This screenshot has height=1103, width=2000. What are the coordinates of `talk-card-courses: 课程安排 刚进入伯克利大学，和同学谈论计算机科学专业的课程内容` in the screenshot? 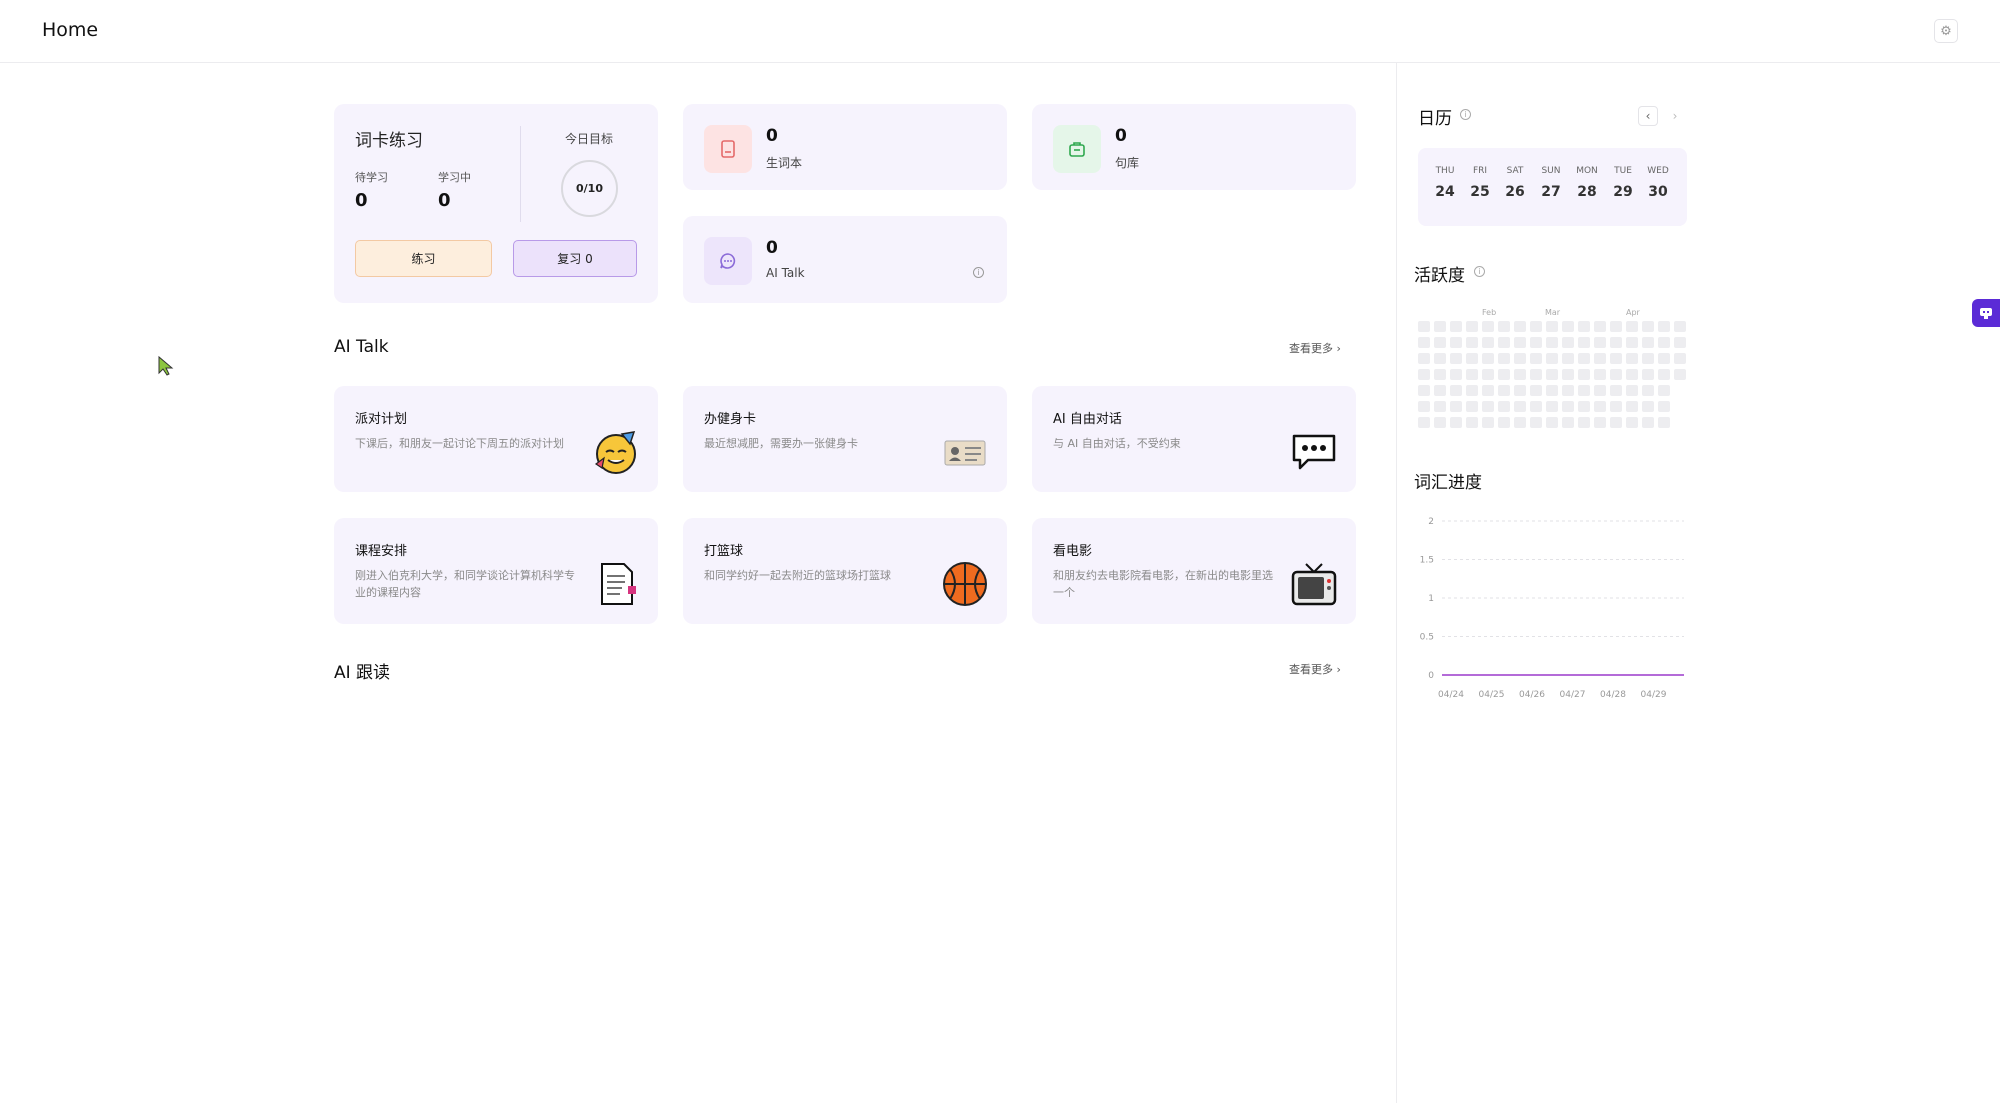 It's located at (496, 571).